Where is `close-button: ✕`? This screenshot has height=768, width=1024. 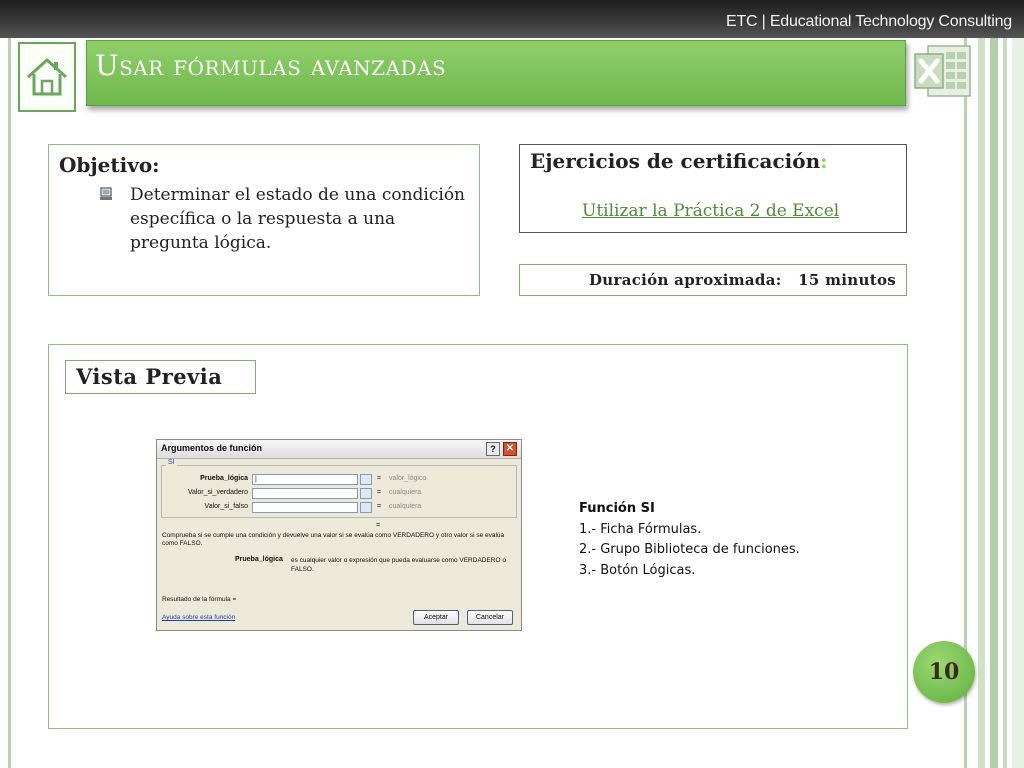 close-button: ✕ is located at coordinates (510, 449).